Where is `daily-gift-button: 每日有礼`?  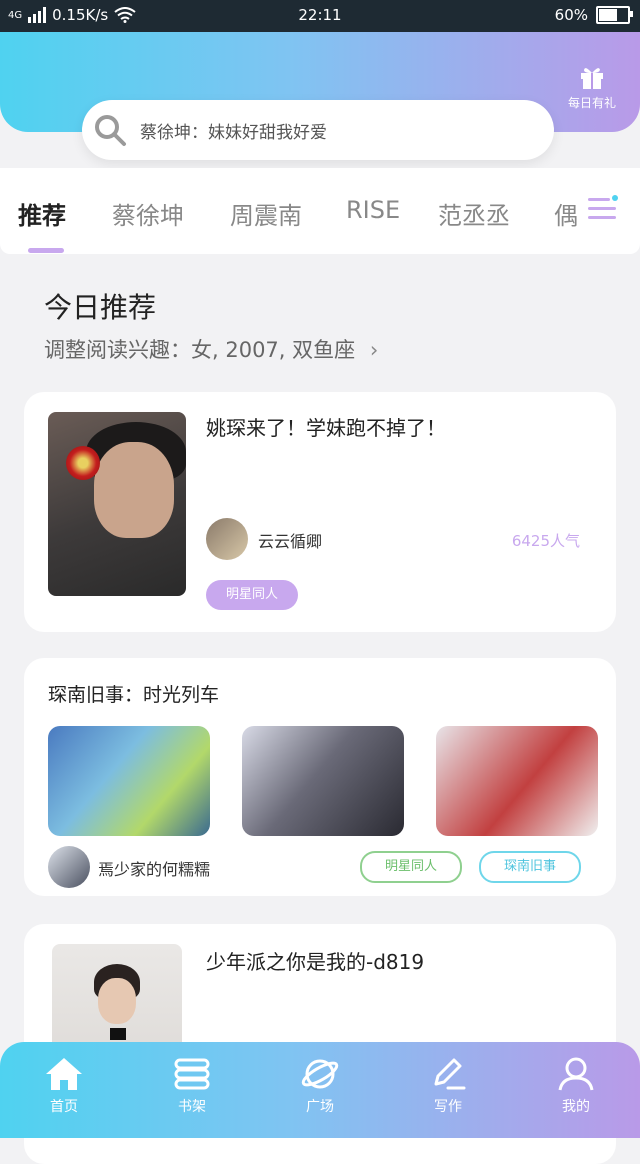
daily-gift-button: 每日有礼 is located at coordinates (592, 87).